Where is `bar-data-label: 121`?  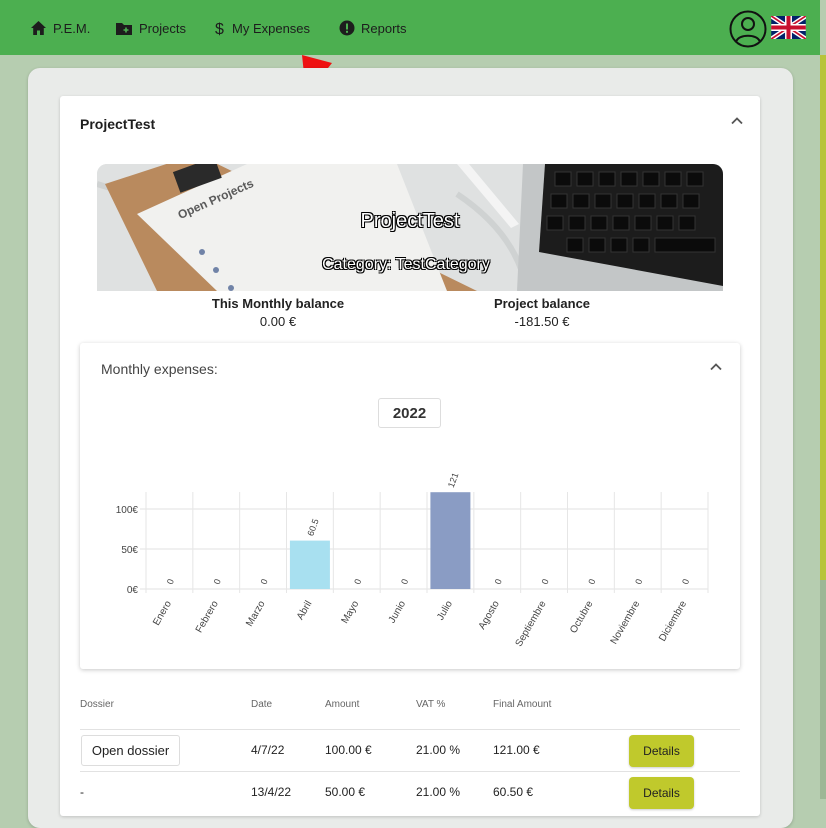 bar-data-label: 121 is located at coordinates (453, 480).